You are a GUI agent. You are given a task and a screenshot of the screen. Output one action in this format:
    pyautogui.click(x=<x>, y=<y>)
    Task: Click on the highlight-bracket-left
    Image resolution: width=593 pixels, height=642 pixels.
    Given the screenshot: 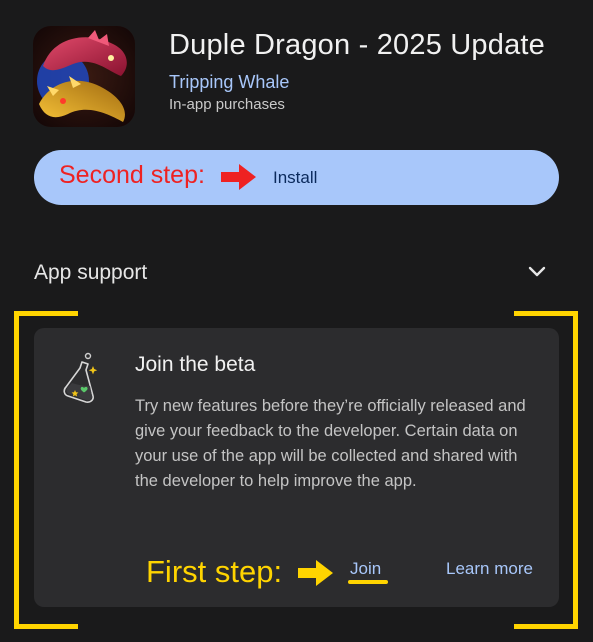 What is the action you would take?
    pyautogui.click(x=46, y=470)
    